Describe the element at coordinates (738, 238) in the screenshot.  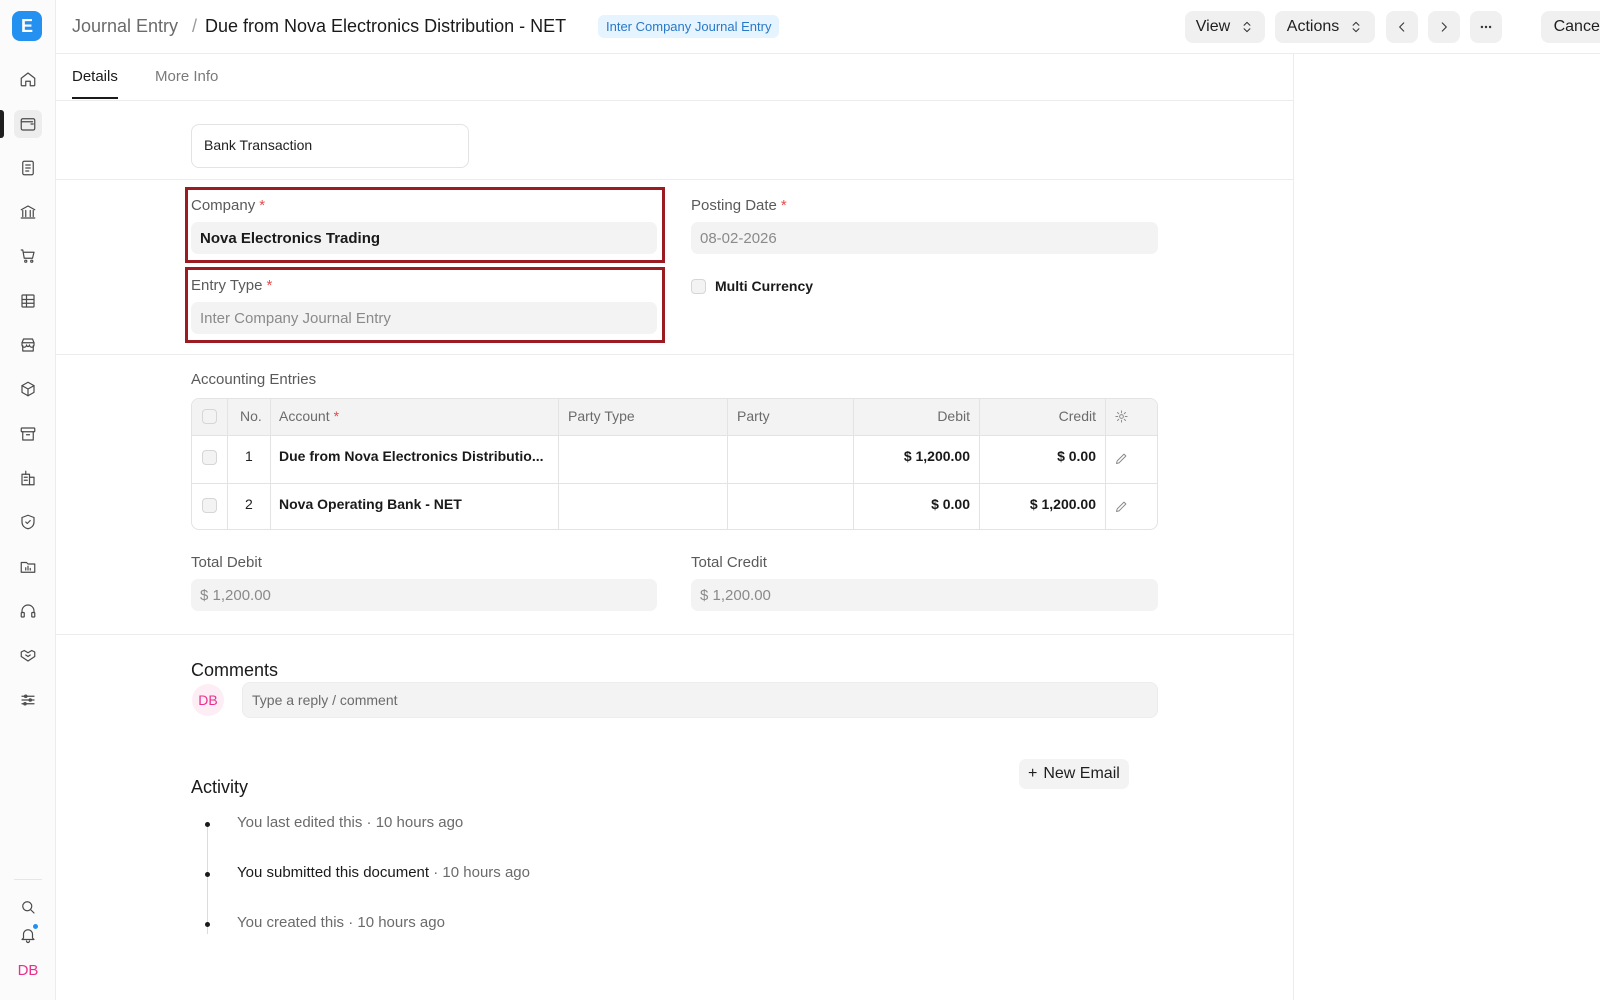
I see `posting-date-value: 08-02-2026` at that location.